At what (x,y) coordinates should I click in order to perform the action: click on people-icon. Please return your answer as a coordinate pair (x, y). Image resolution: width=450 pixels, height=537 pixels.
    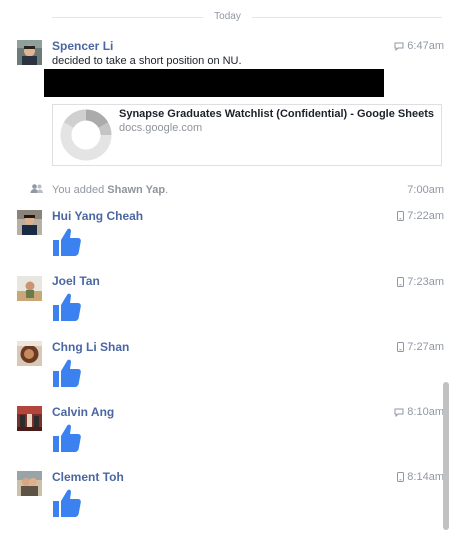
    Looking at the image, I should click on (37, 190).